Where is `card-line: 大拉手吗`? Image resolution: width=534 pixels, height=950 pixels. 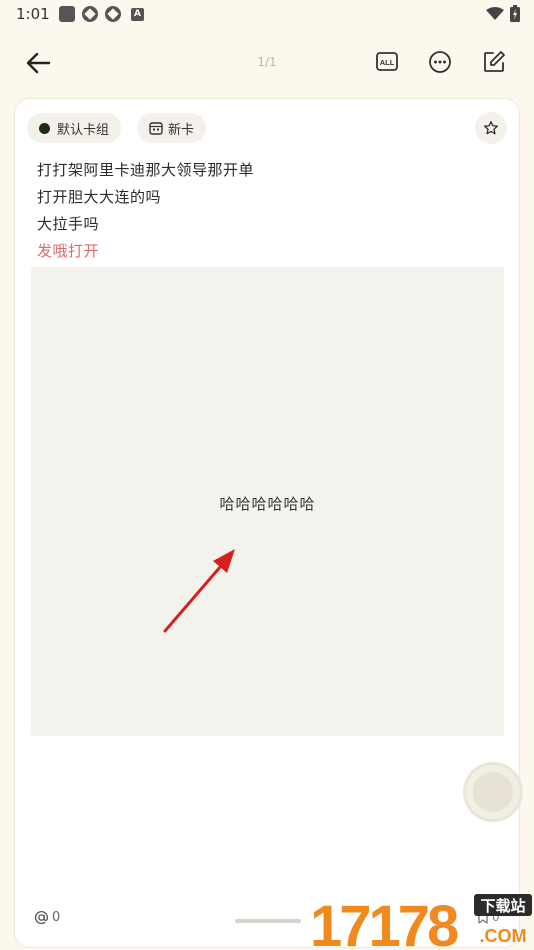
card-line: 大拉手吗 is located at coordinates (68, 224).